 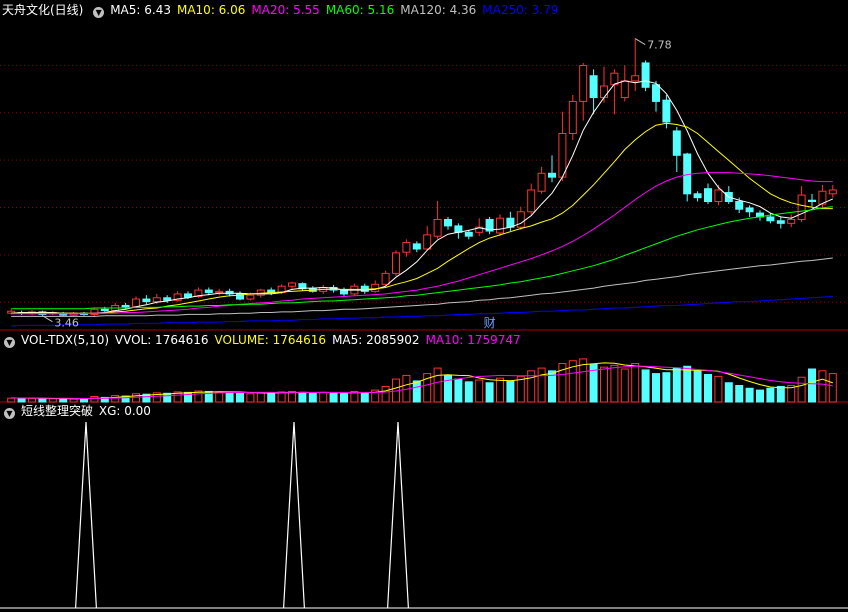 I want to click on indicator-options-icon: ▼, so click(x=99, y=12).